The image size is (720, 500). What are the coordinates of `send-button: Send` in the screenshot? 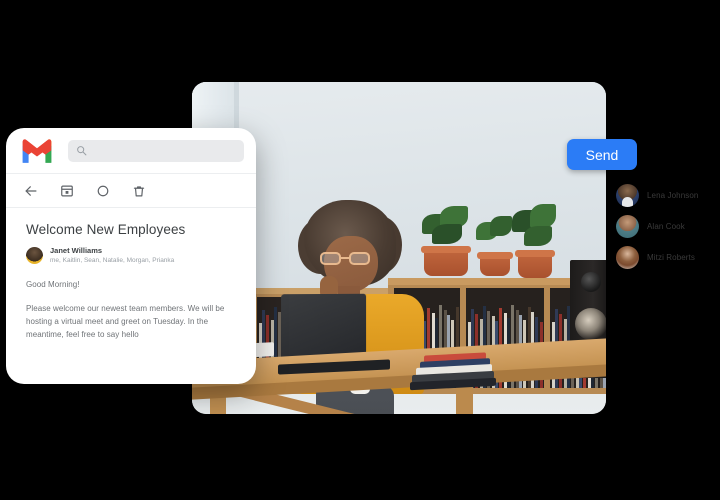 It's located at (602, 154).